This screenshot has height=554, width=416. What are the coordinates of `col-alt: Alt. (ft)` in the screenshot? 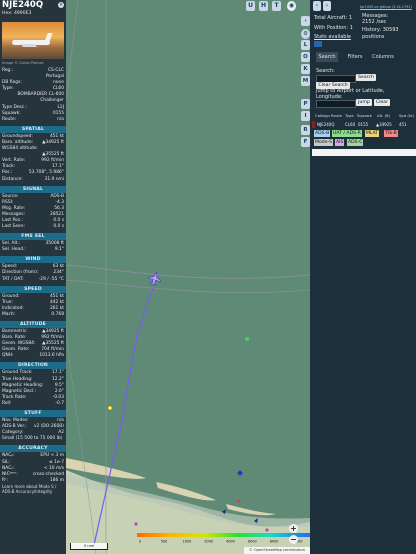 It's located at (383, 115).